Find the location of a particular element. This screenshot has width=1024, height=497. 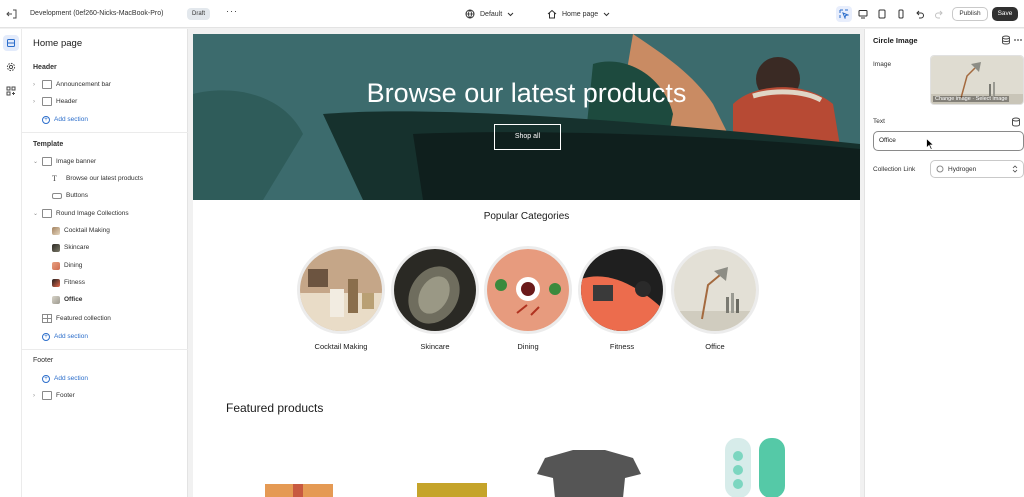

collection-dining: Dining is located at coordinates (528, 298).